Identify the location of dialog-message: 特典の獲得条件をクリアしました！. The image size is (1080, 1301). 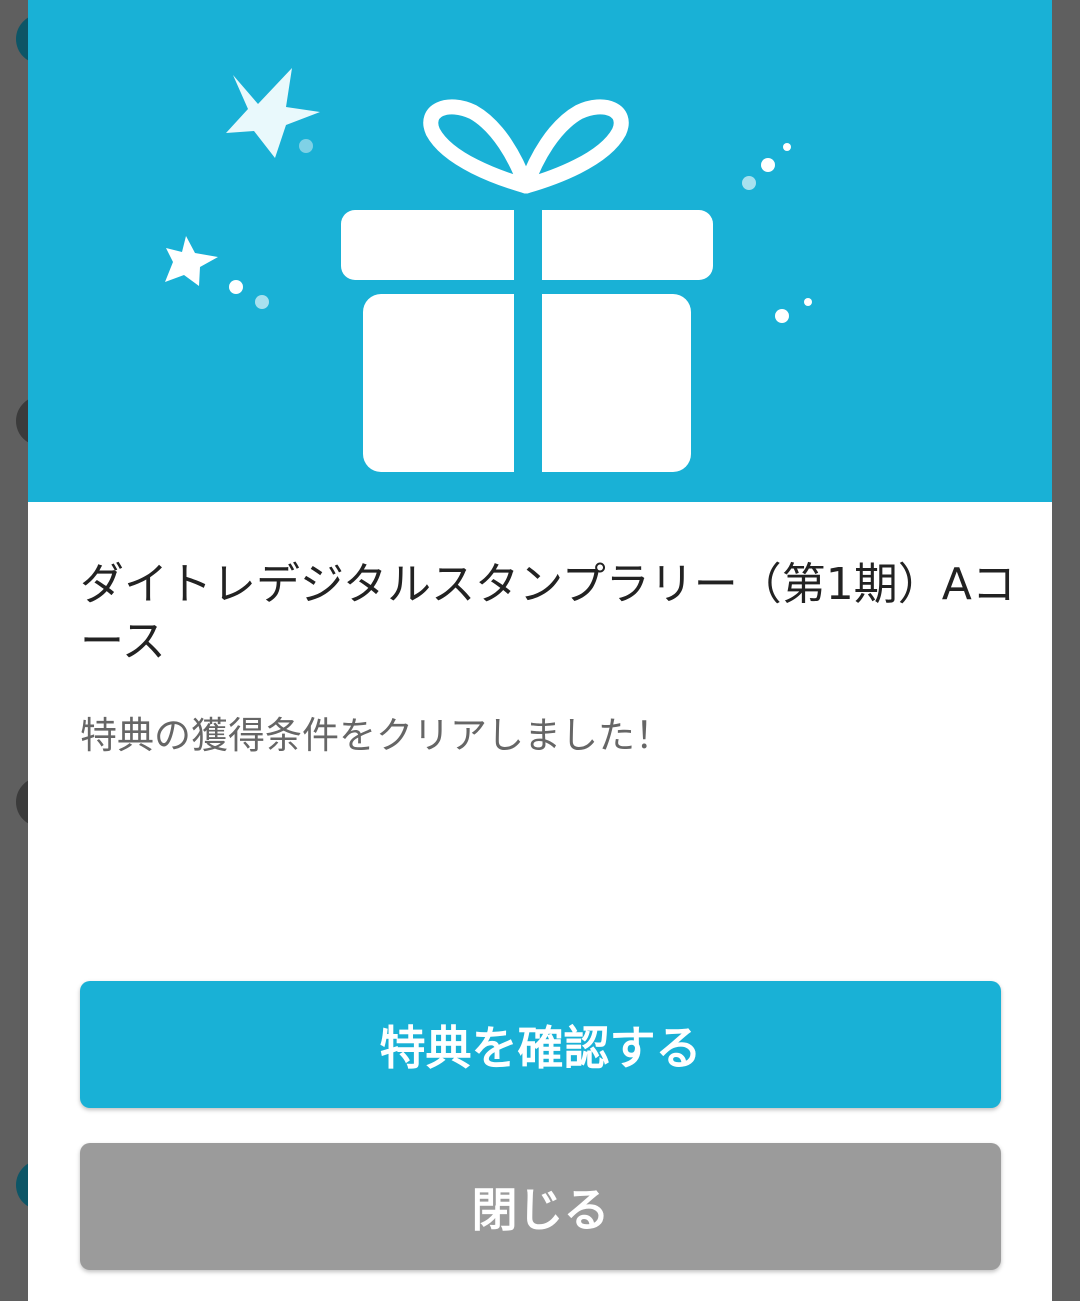
(376, 735).